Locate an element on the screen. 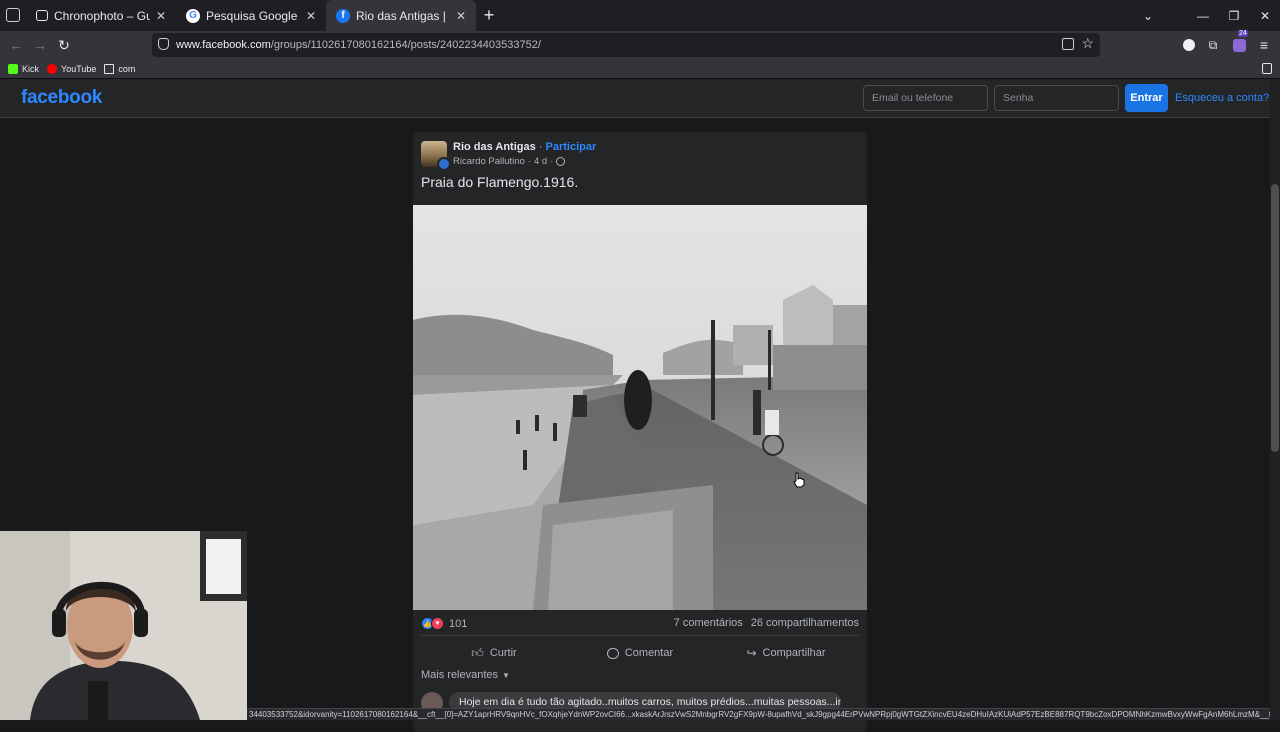 This screenshot has height=732, width=1280. share-arrow-icon: ↪ is located at coordinates (751, 653).